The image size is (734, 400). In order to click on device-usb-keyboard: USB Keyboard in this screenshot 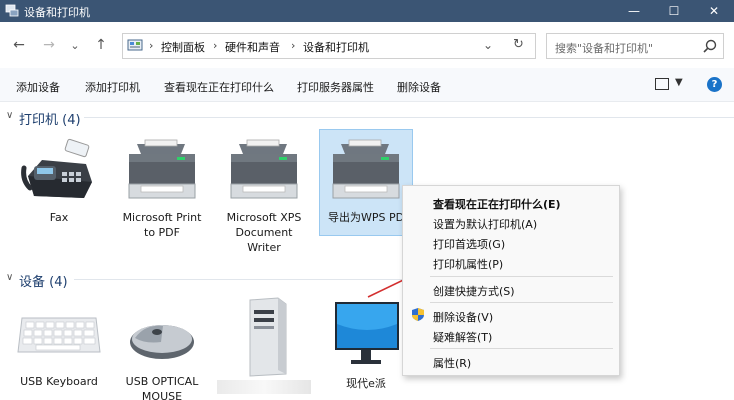, I will do `click(59, 345)`.